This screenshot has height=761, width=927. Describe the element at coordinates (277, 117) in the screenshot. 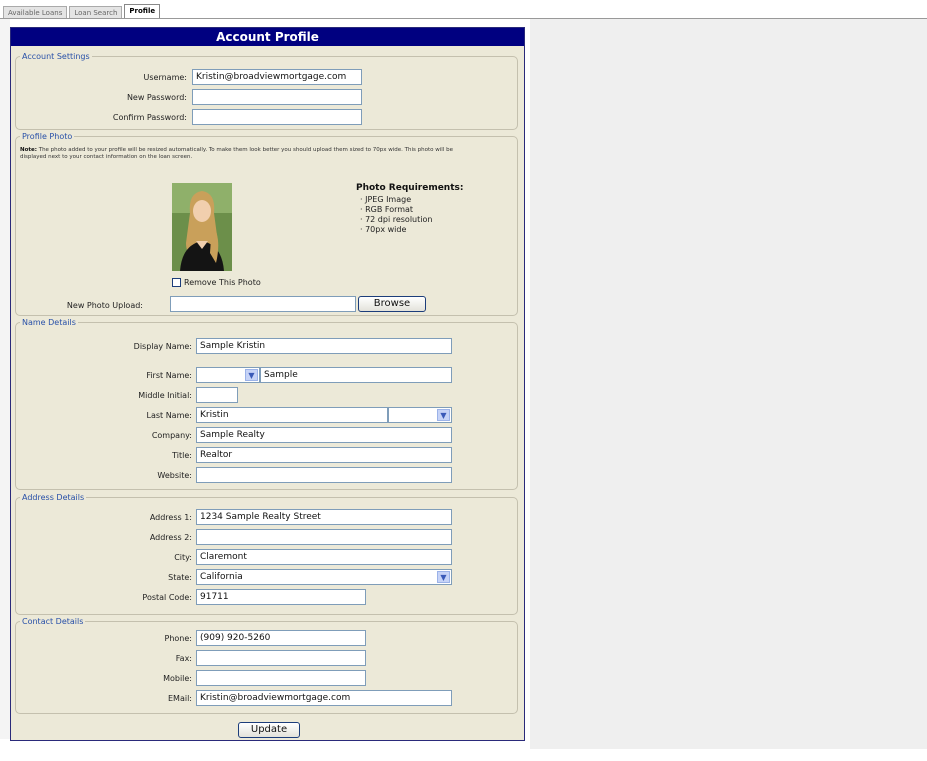

I see `confirm-password-input` at that location.